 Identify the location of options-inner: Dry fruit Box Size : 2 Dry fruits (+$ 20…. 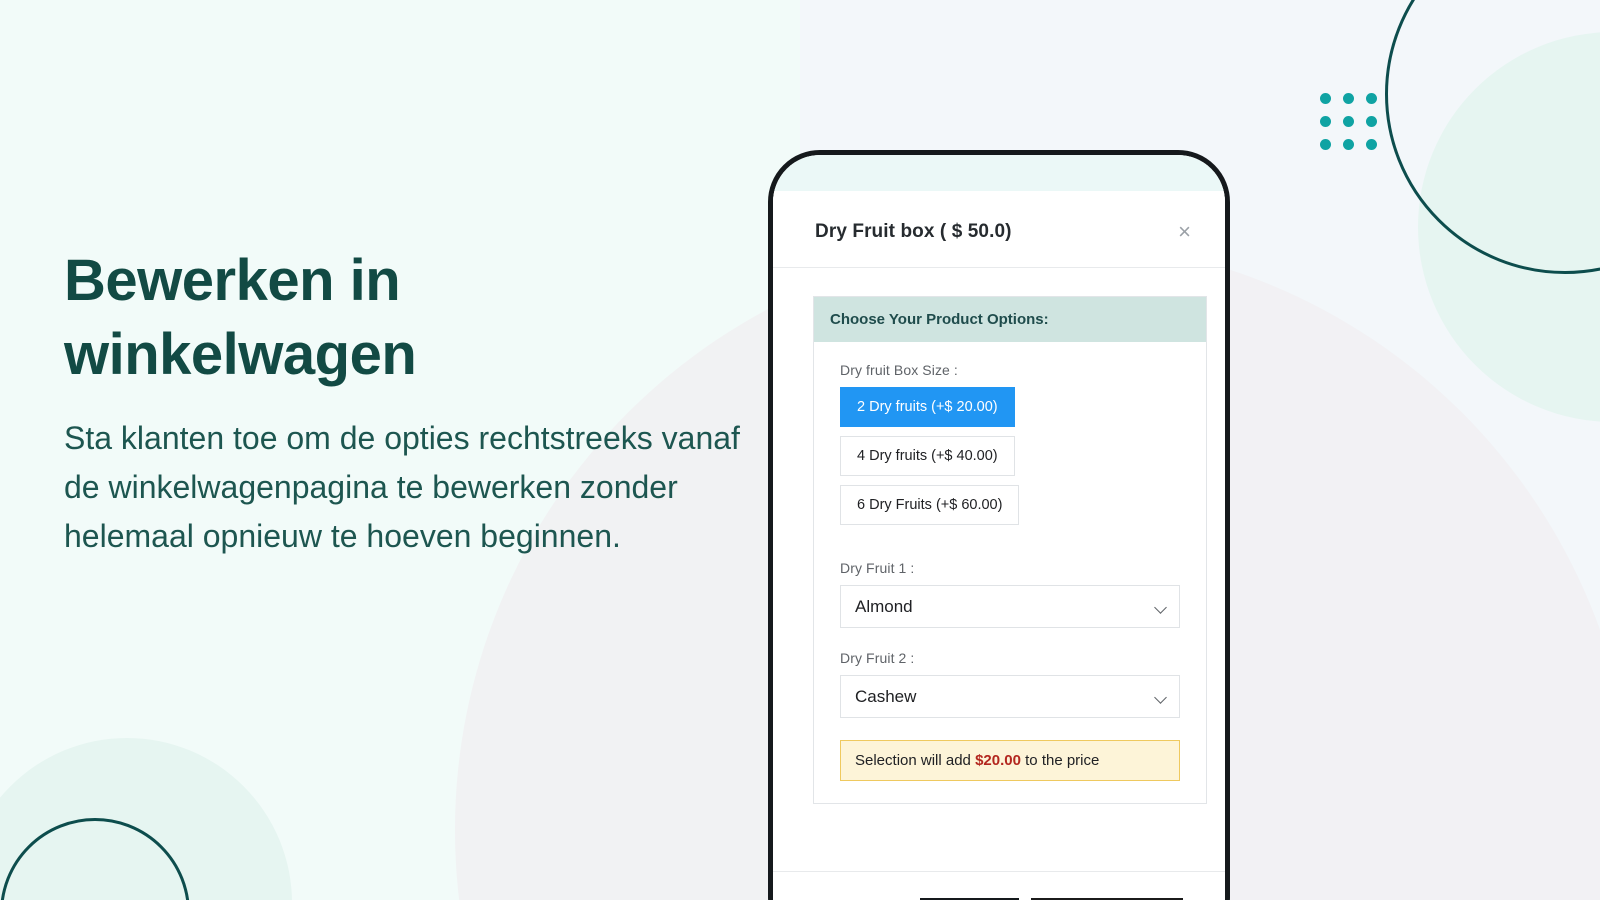
(1010, 572).